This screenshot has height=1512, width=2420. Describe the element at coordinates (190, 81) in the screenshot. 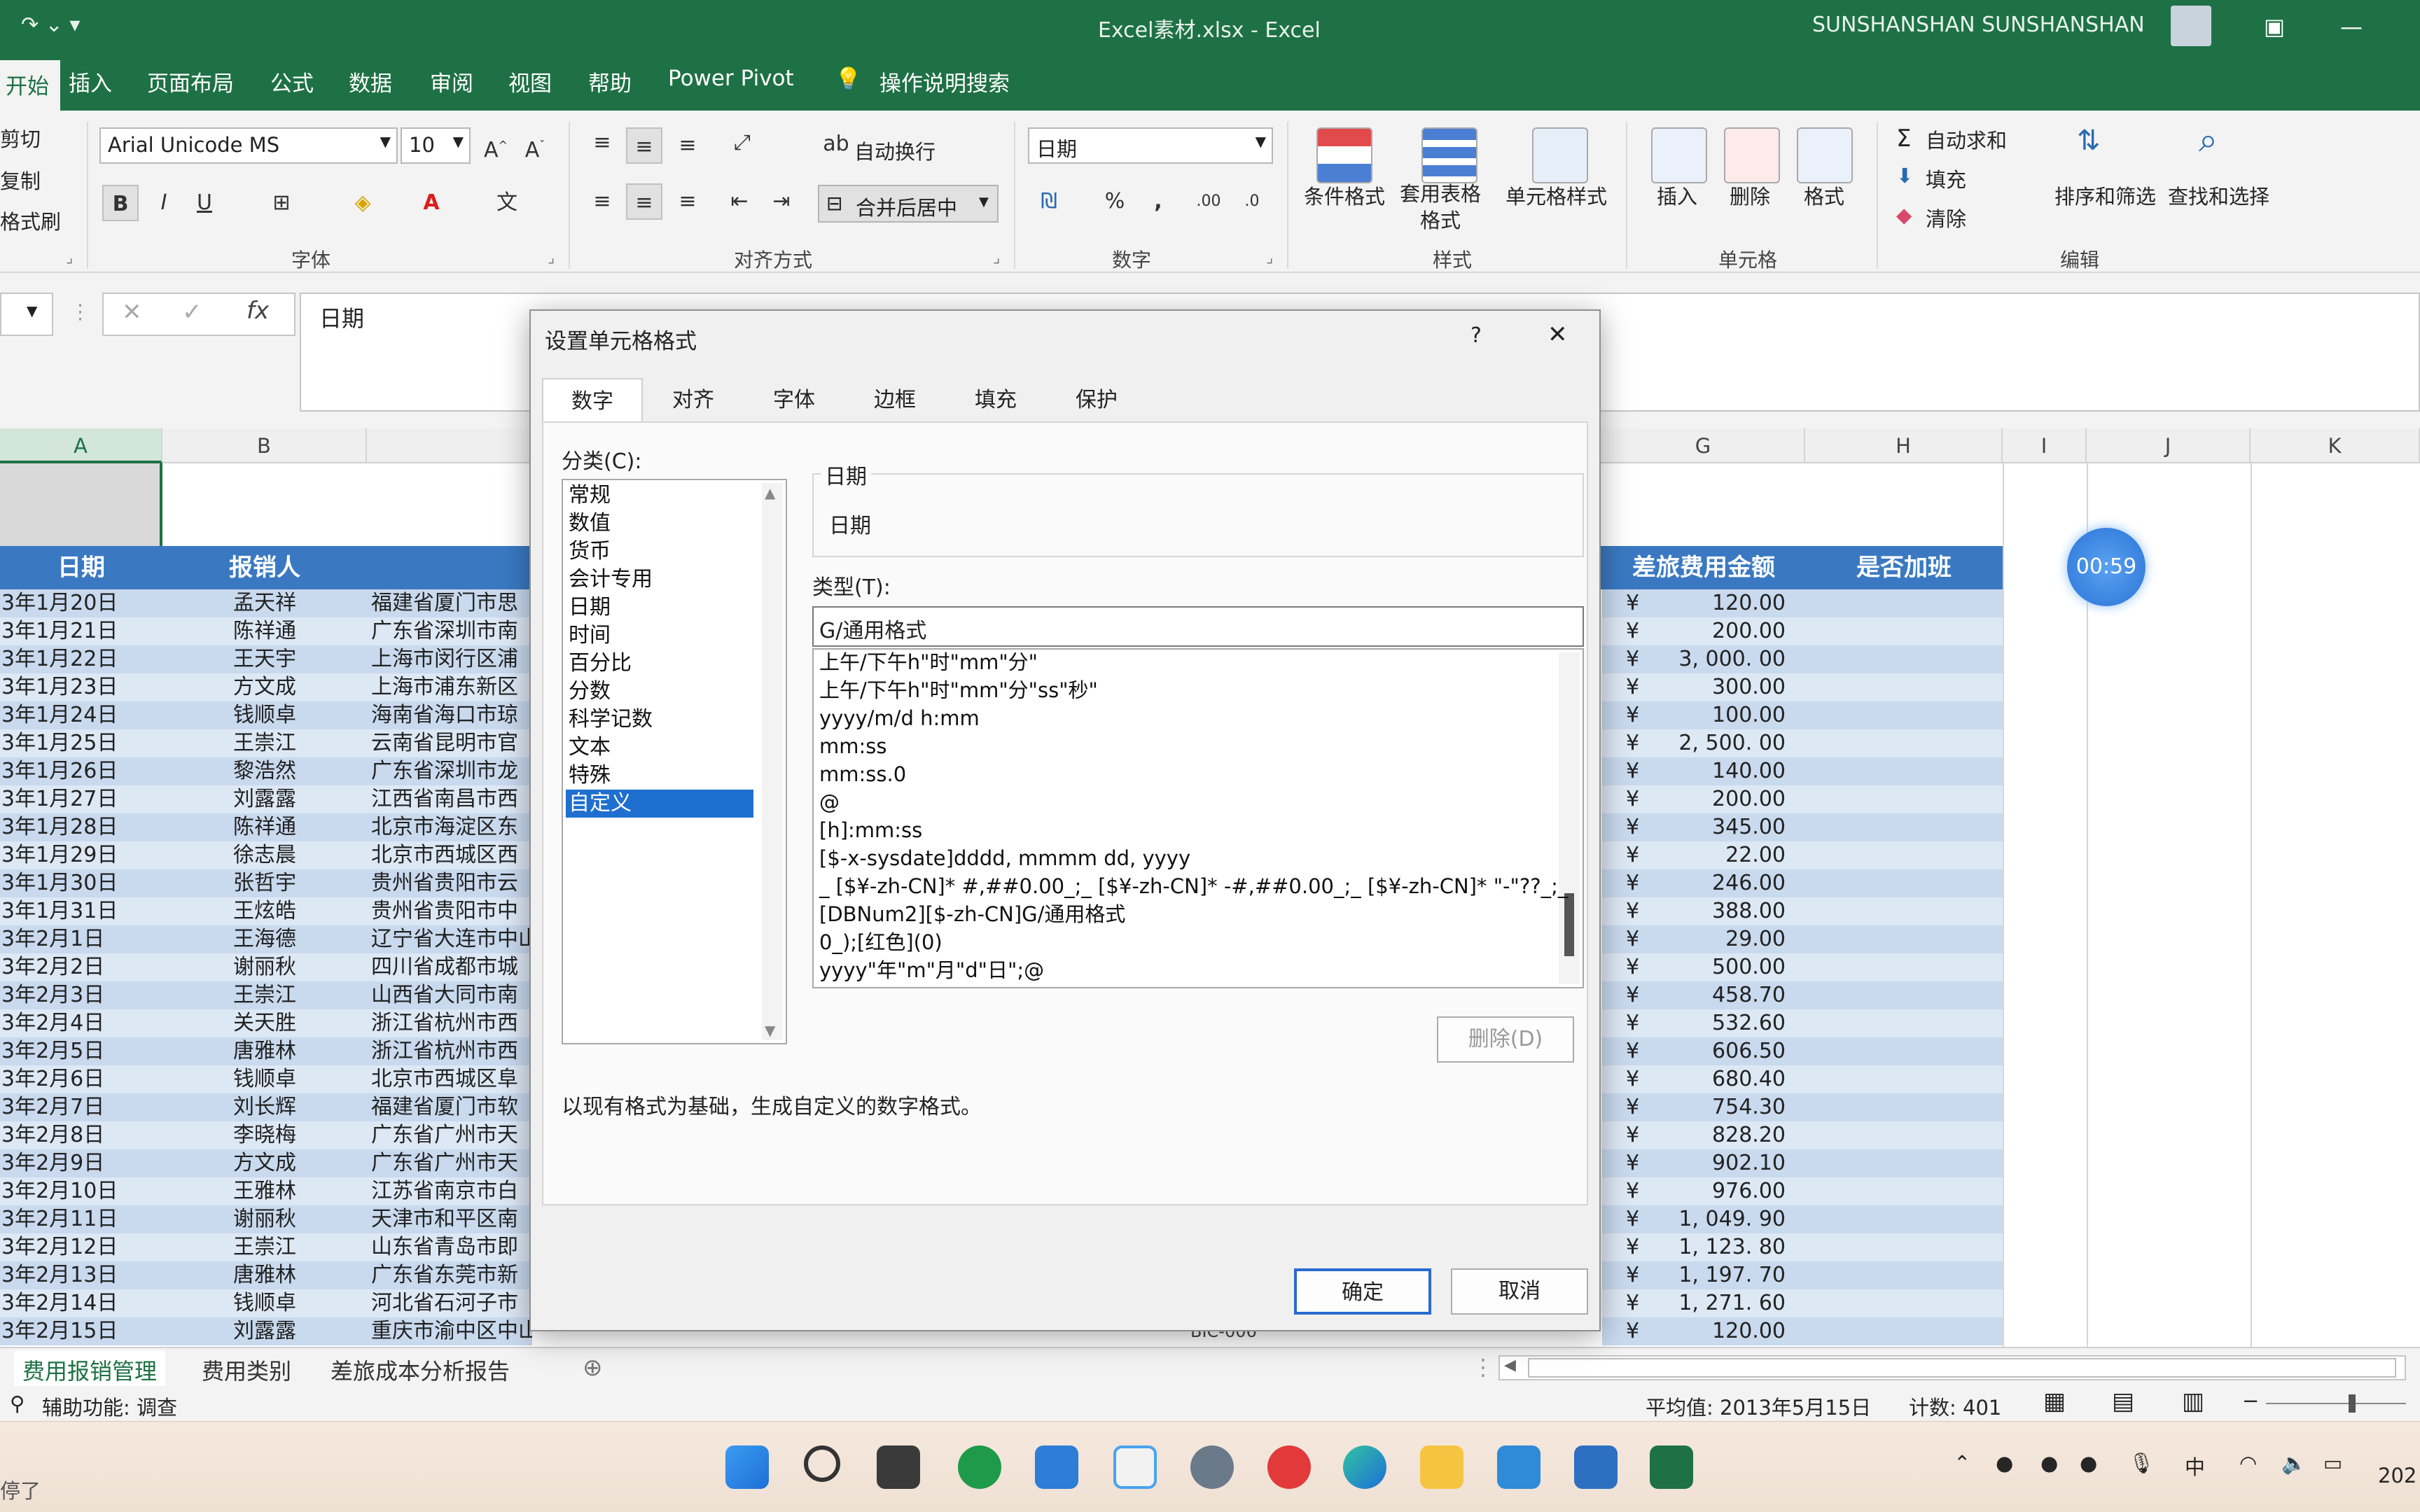

I see `tab-page-layout: 页面布局` at that location.